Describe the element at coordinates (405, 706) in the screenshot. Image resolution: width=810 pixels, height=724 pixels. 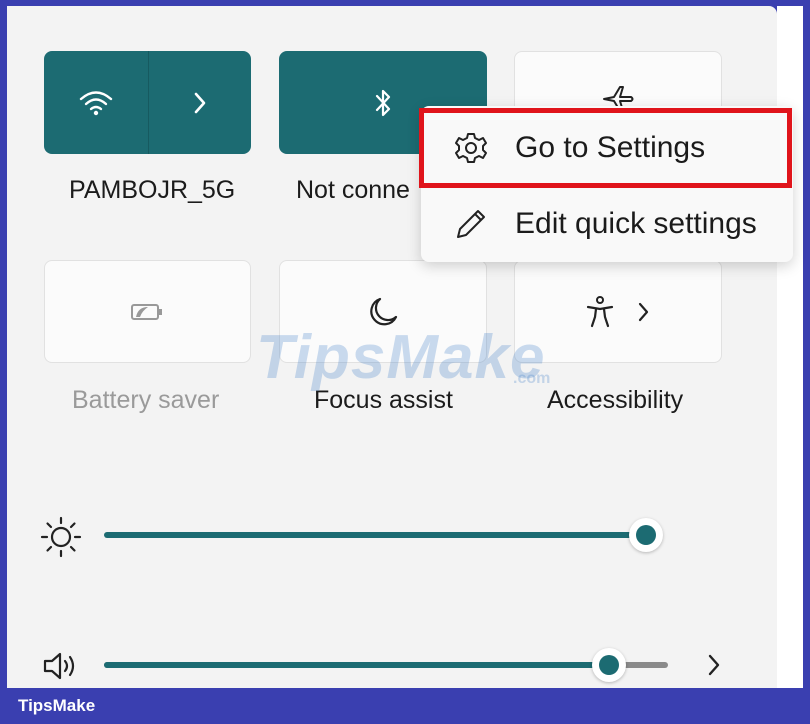
I see `footer-bar: TipsMake` at that location.